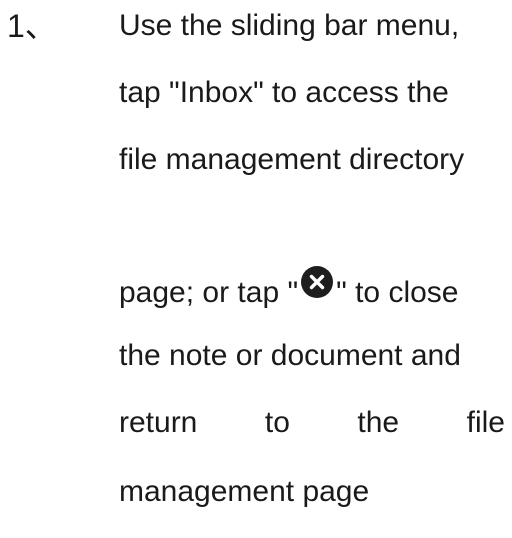 The image size is (512, 538). What do you see at coordinates (290, 355) in the screenshot?
I see `instruction-line-5: the note or document and` at bounding box center [290, 355].